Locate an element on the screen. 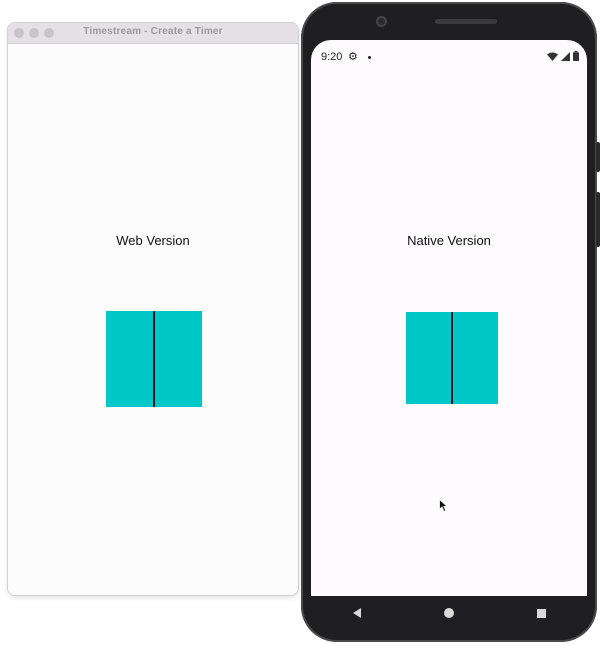 This screenshot has height=645, width=600. signal-icon is located at coordinates (565, 56).